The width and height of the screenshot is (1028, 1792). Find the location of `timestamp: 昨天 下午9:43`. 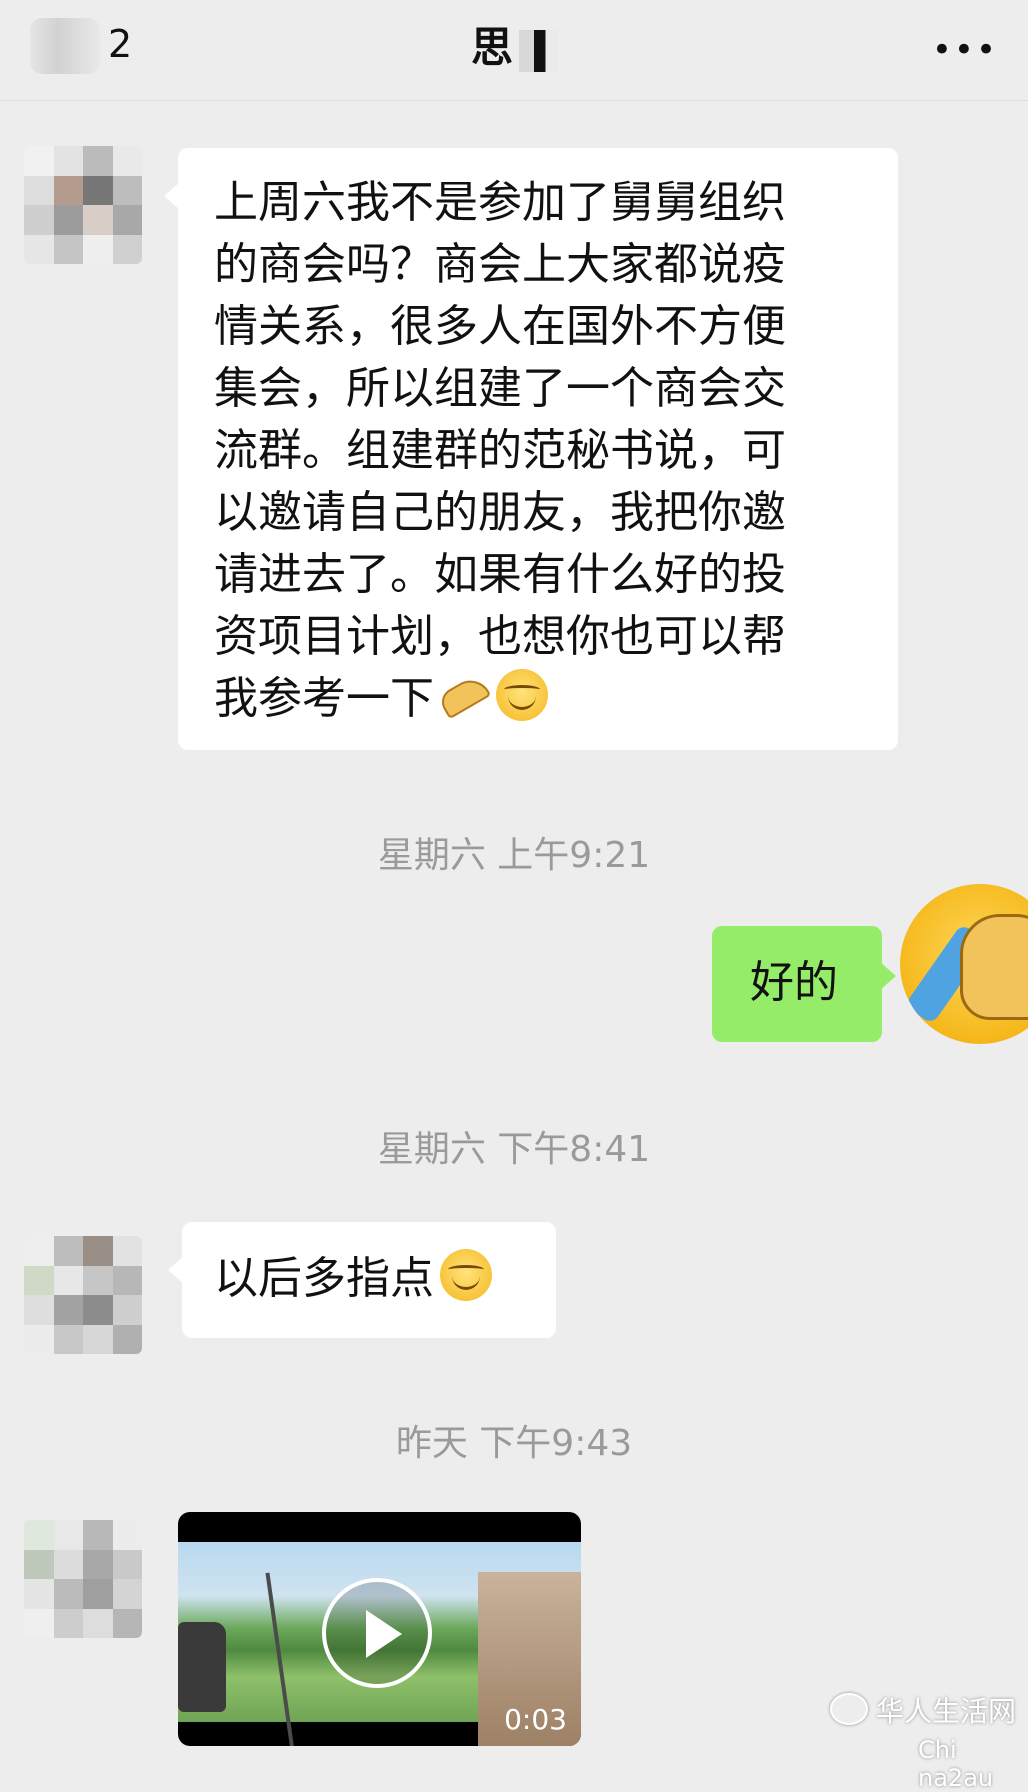

timestamp: 昨天 下午9:43 is located at coordinates (514, 1443).